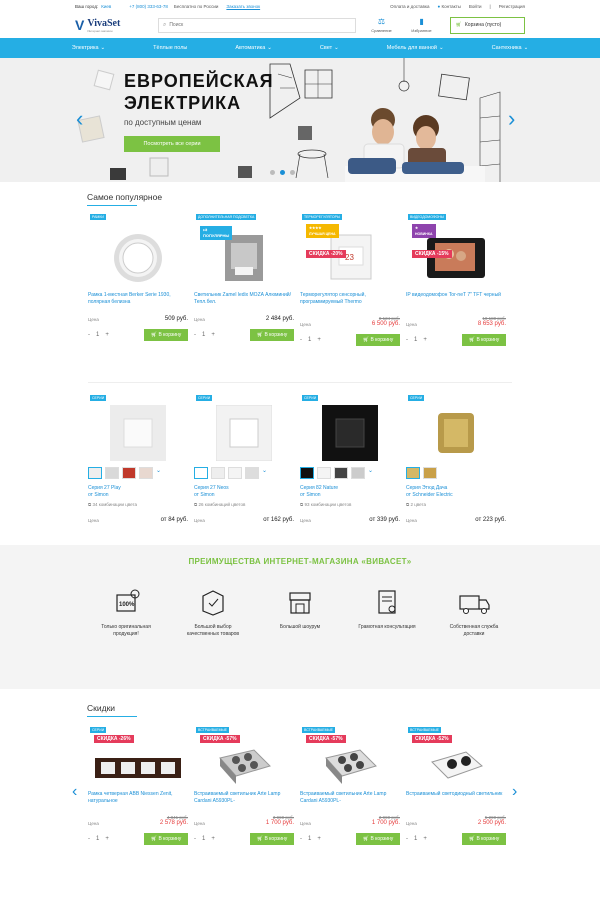 The image size is (600, 900). Describe the element at coordinates (415, 48) in the screenshot. I see `nav-item-bathroom: Мебель для ванной ⌄` at that location.